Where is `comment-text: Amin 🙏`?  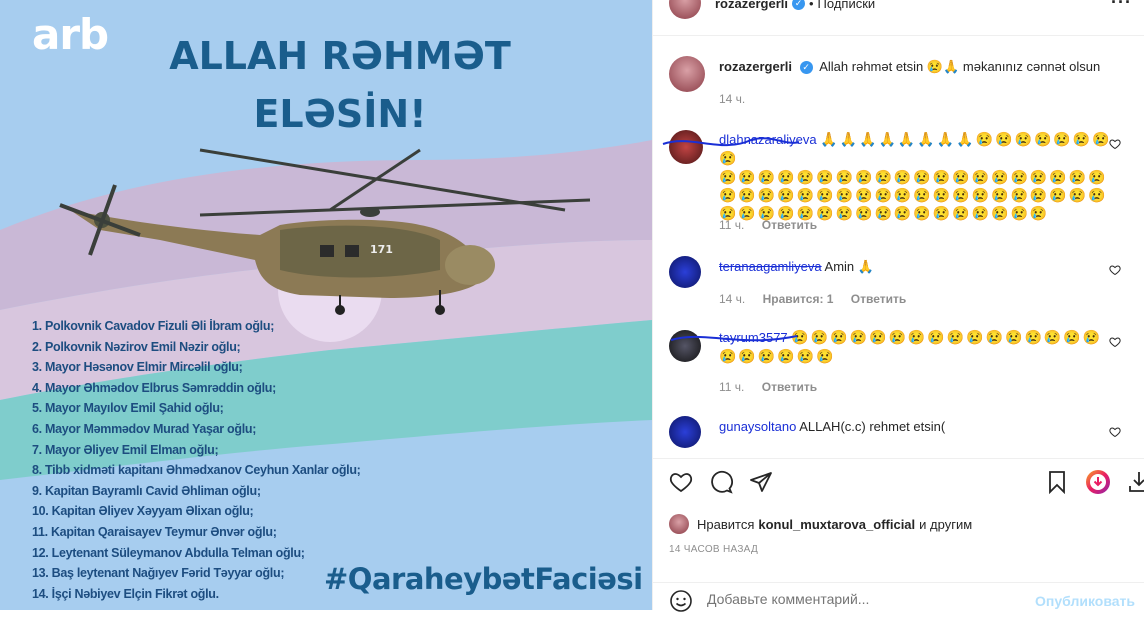
comment-text: Amin 🙏 is located at coordinates (849, 266).